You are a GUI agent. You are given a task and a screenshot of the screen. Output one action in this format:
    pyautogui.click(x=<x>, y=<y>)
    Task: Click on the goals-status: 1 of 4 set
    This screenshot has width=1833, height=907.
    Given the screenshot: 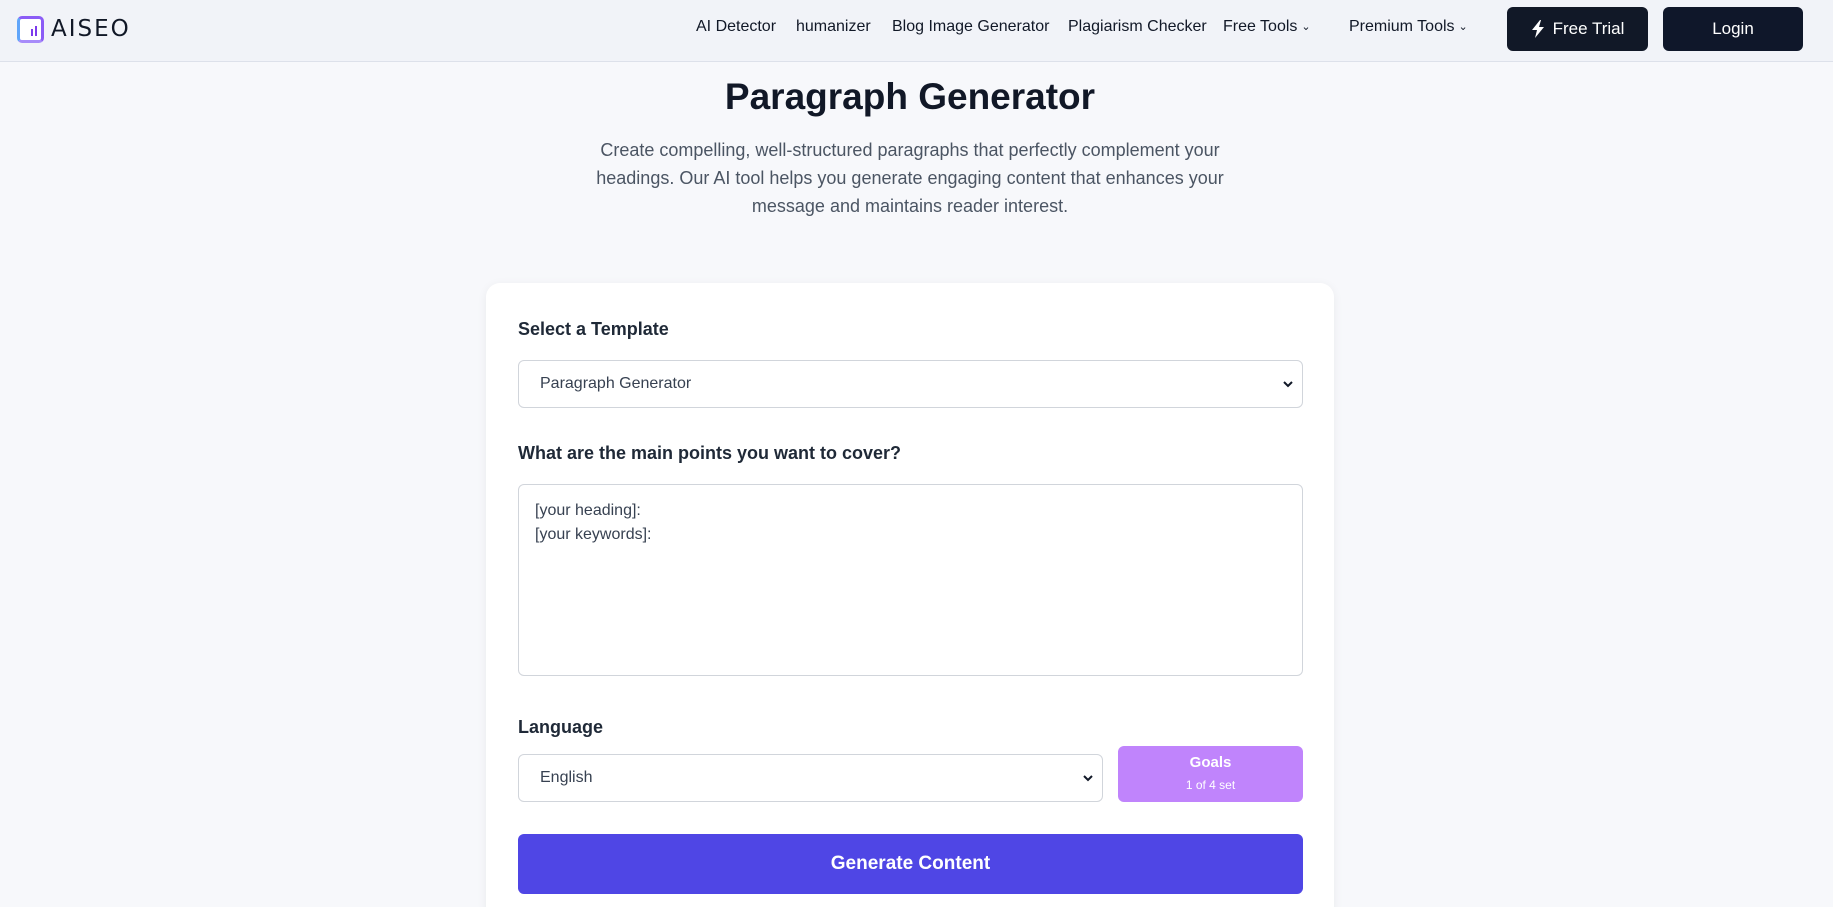 What is the action you would take?
    pyautogui.click(x=1210, y=785)
    